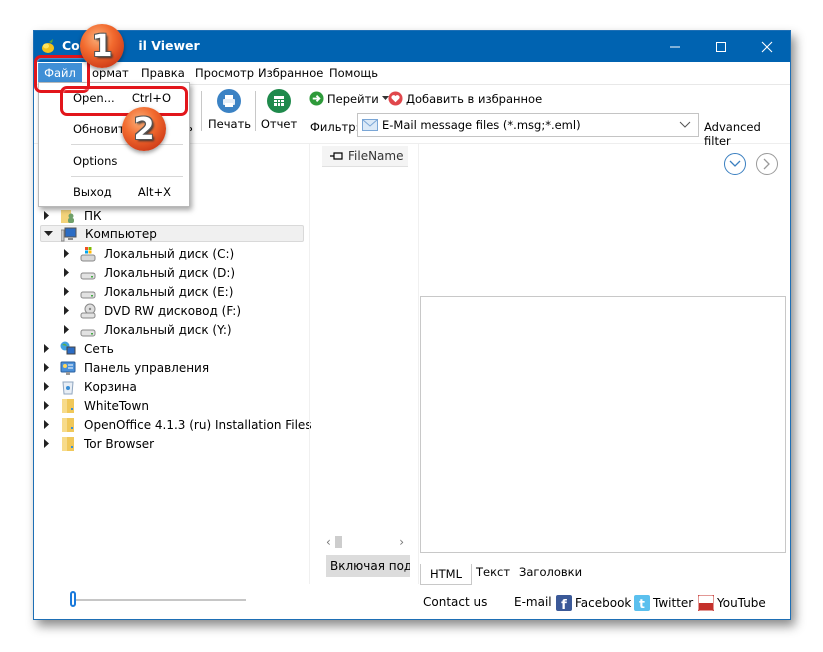 The image size is (823, 652). Describe the element at coordinates (353, 98) in the screenshot. I see `goto-label: Перейти` at that location.